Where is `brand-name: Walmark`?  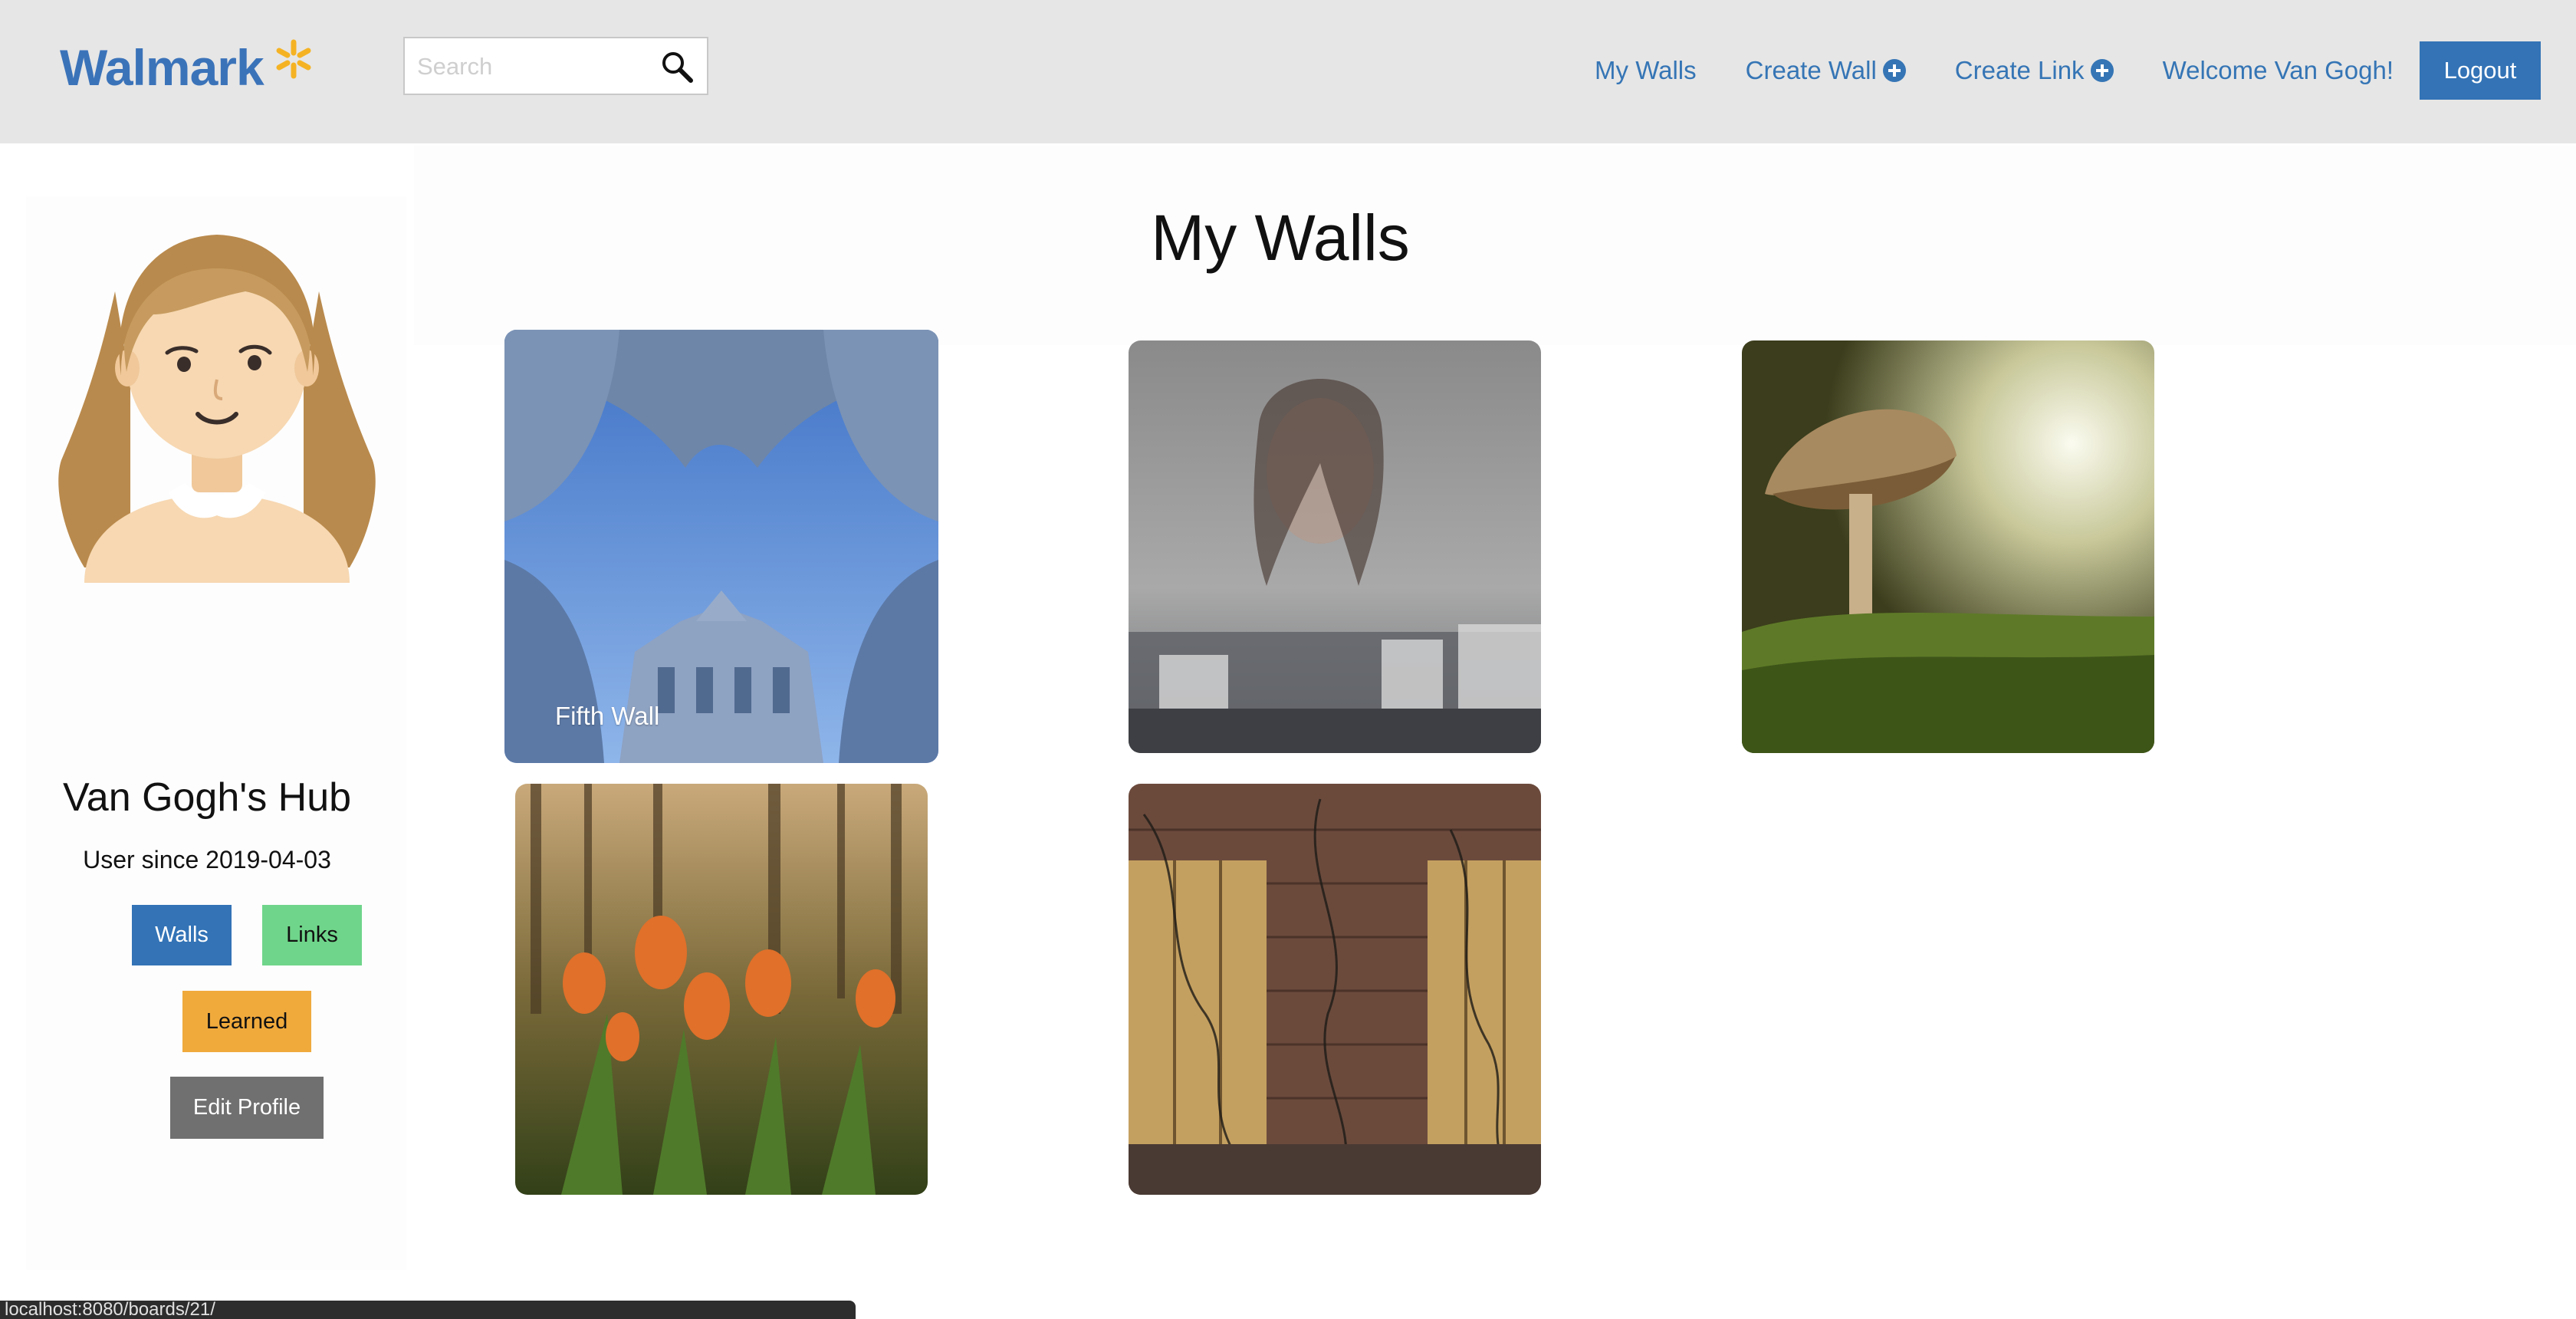
brand-name: Walmark is located at coordinates (162, 67).